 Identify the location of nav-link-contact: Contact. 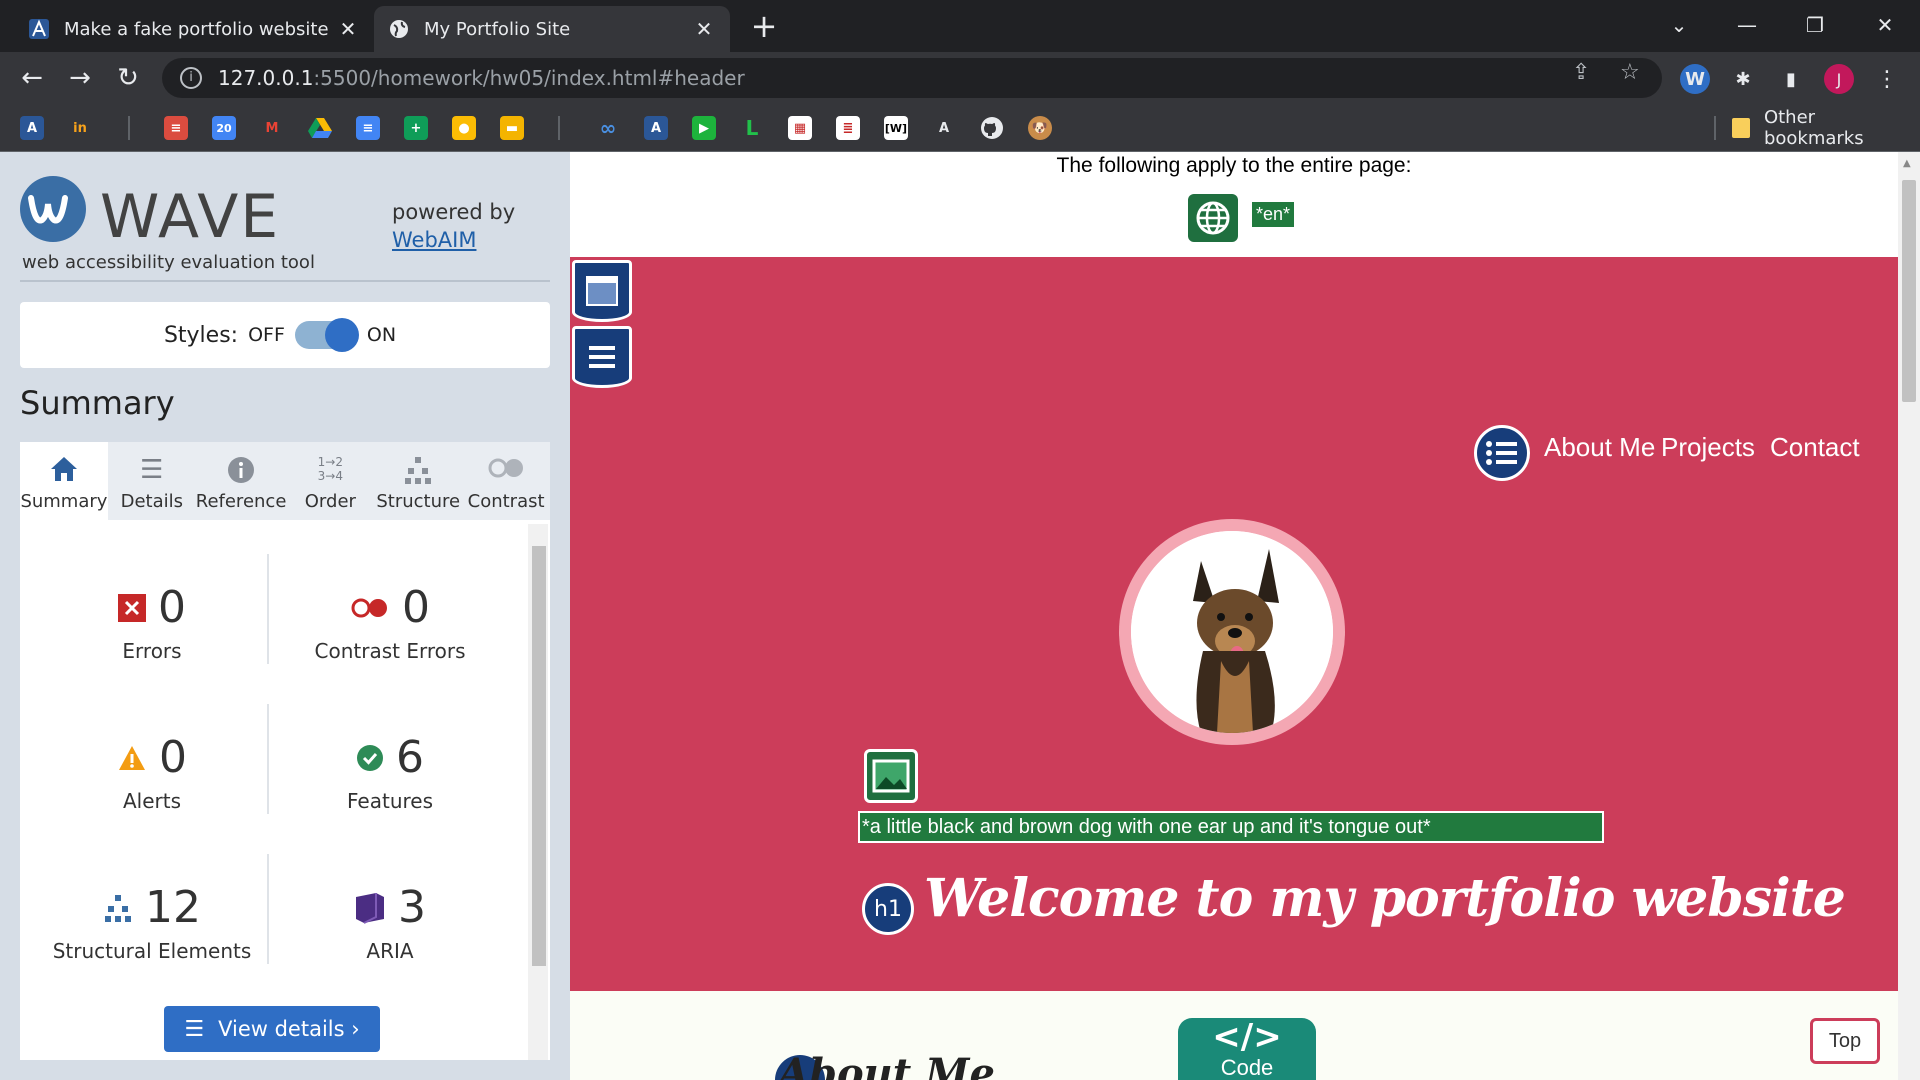
(1815, 447).